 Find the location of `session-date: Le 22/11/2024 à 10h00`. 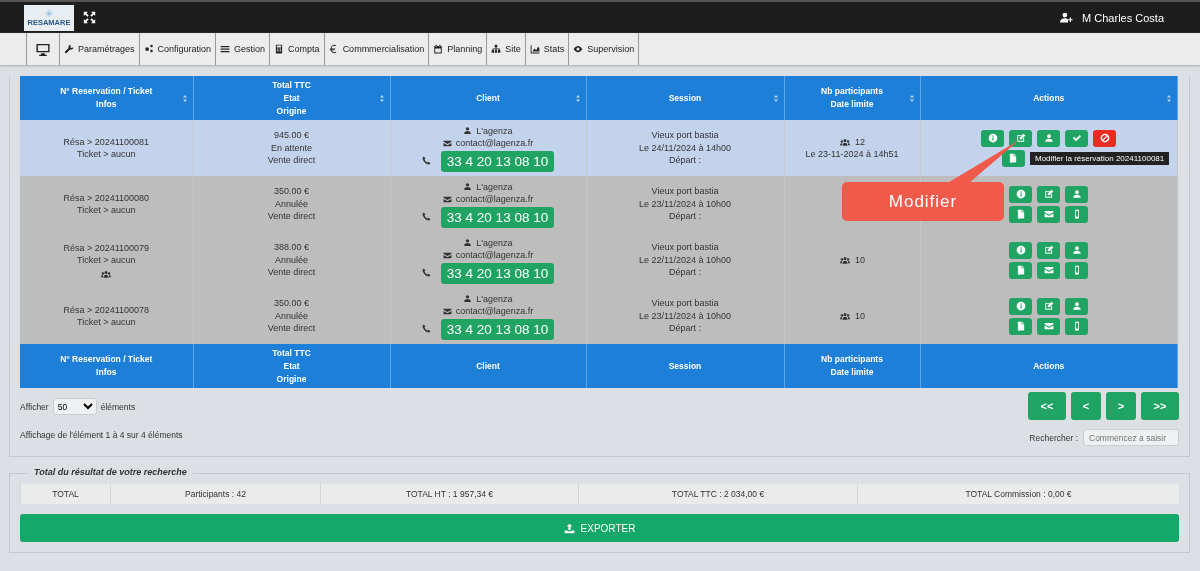

session-date: Le 22/11/2024 à 10h00 is located at coordinates (685, 260).